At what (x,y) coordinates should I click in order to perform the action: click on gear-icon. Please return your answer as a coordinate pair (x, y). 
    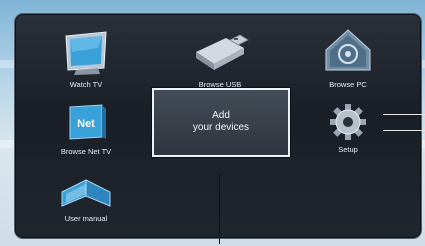
    Looking at the image, I should click on (348, 122).